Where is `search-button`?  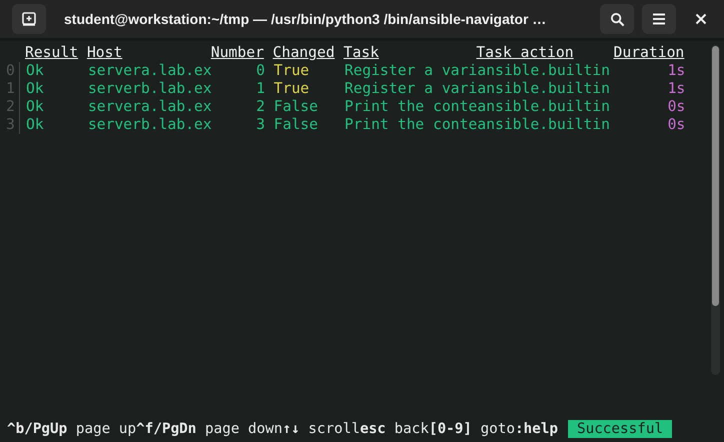
search-button is located at coordinates (617, 19).